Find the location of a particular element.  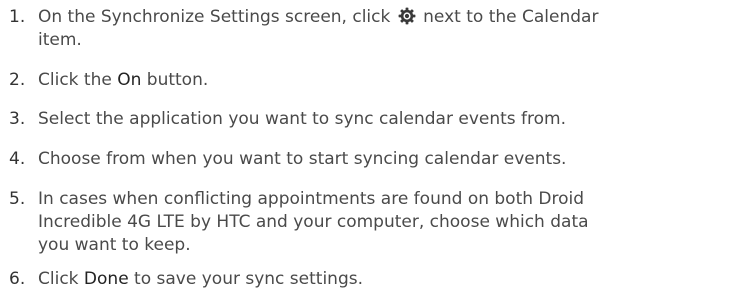

step-number: 6. is located at coordinates (17, 279).